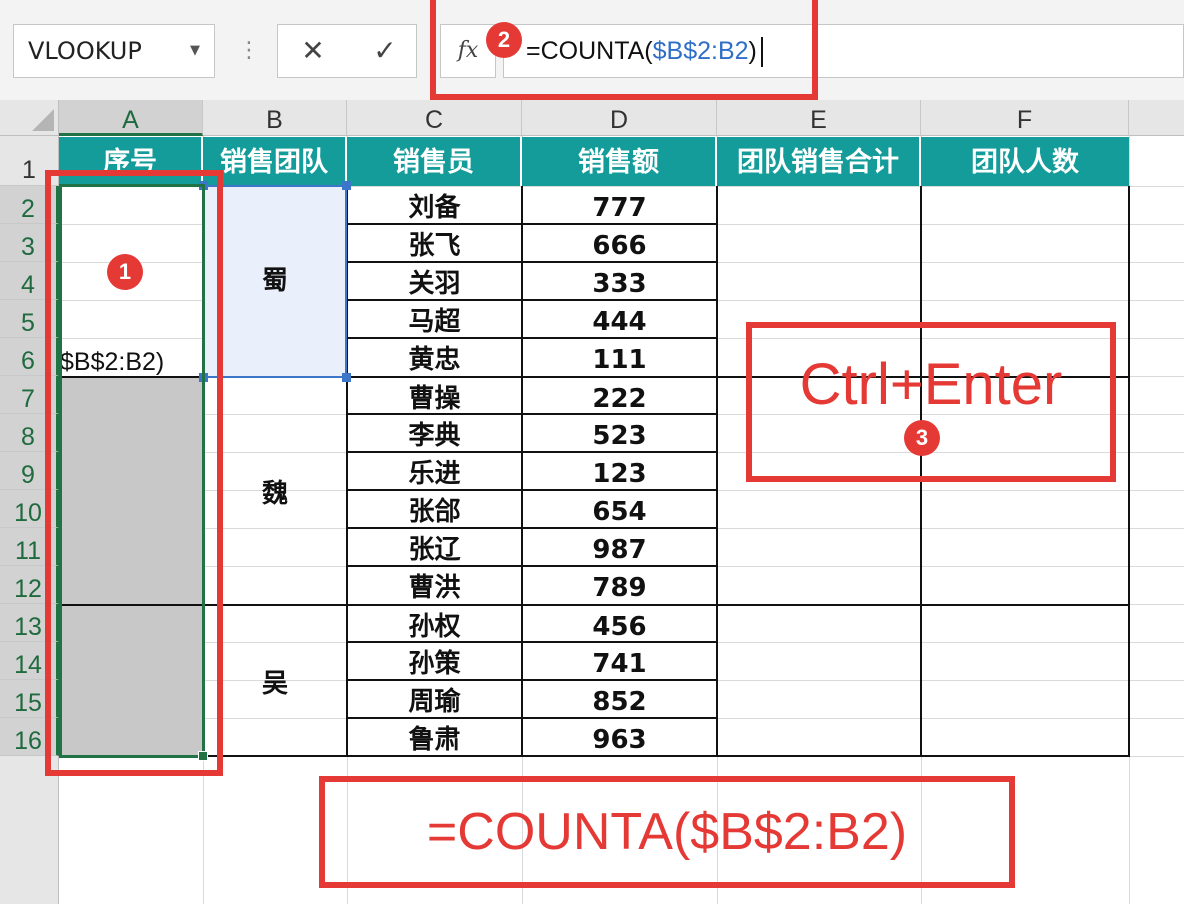  Describe the element at coordinates (195, 51) in the screenshot. I see `chevron-down-icon: ▼` at that location.